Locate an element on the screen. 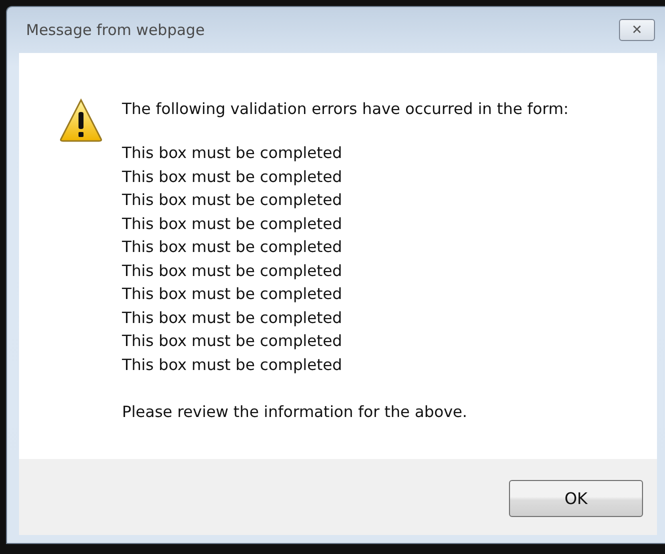 This screenshot has height=554, width=665. message-footer: Please review the information for the above. is located at coordinates (345, 412).